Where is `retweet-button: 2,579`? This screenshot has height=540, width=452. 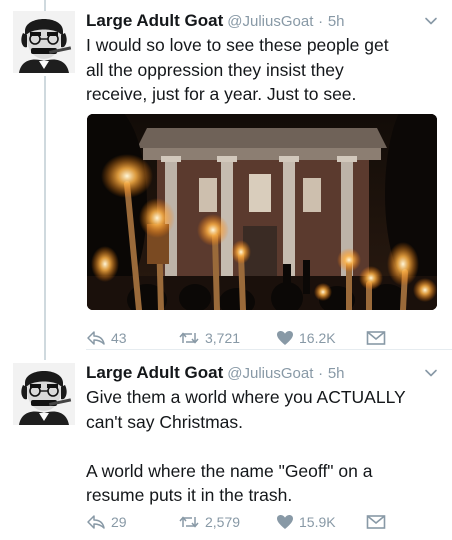
retweet-button: 2,579 is located at coordinates (209, 522).